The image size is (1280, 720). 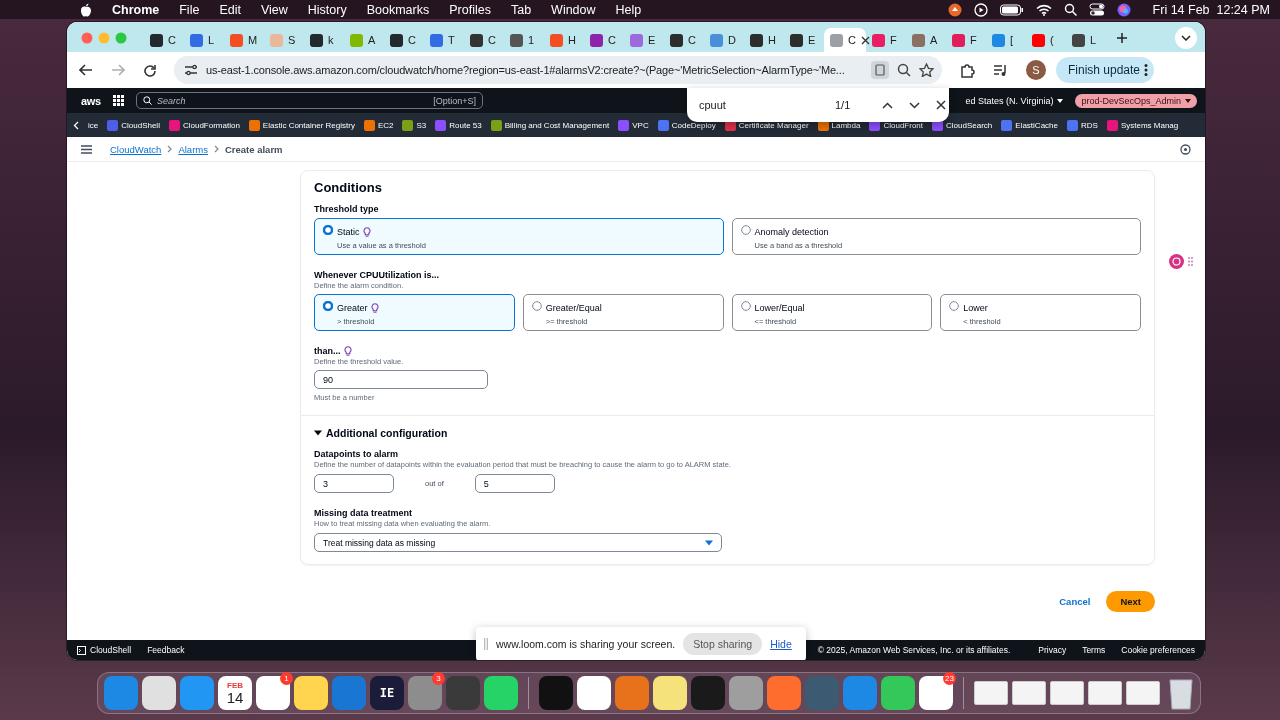 I want to click on toggle-icon, so click(x=1096, y=9).